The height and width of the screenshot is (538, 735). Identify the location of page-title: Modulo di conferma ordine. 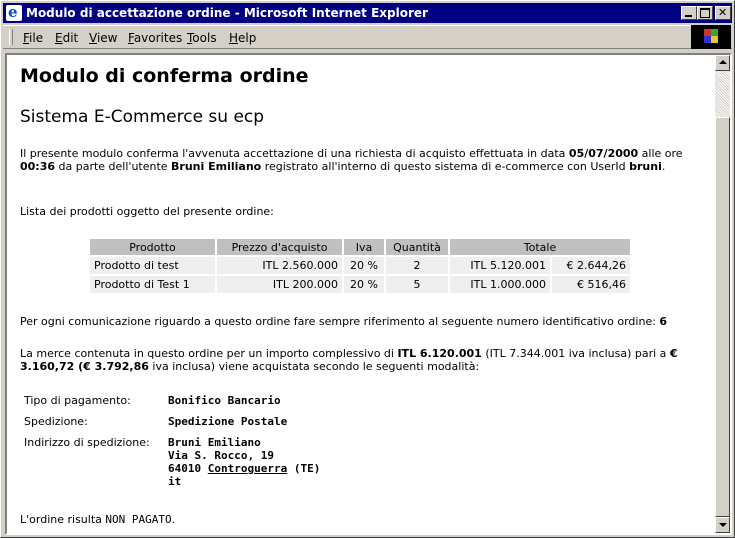
(164, 76).